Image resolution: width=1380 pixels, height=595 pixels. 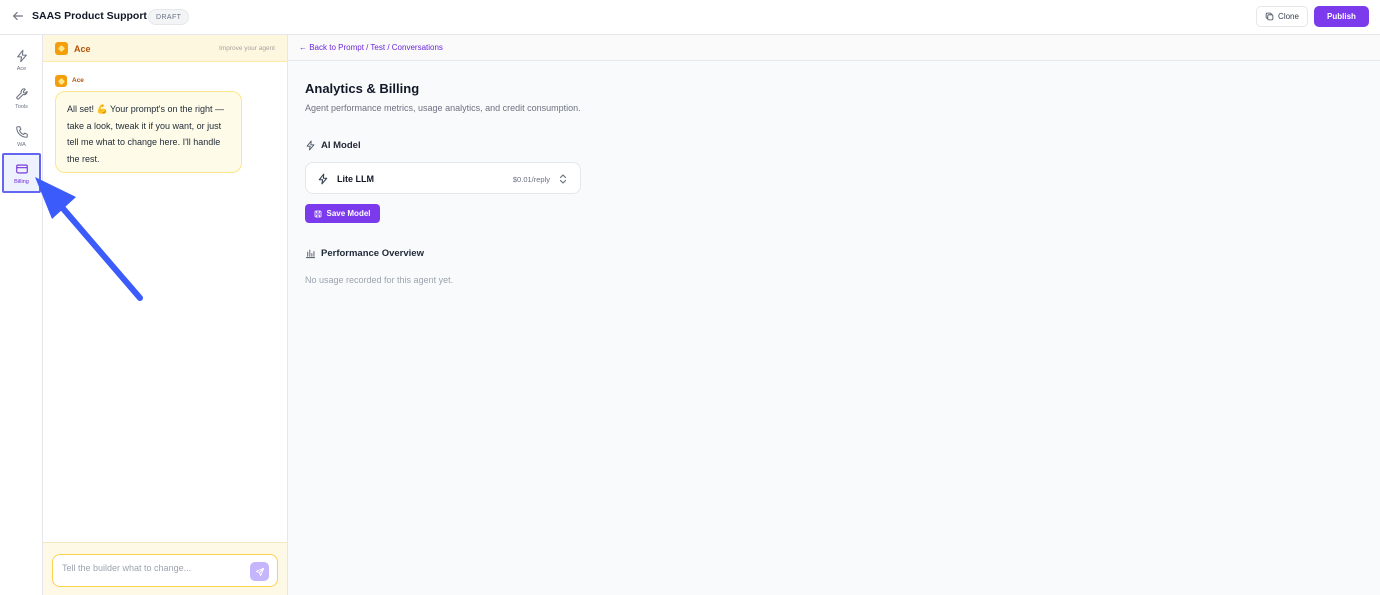 I want to click on ai-model-heading: AI Model, so click(x=333, y=145).